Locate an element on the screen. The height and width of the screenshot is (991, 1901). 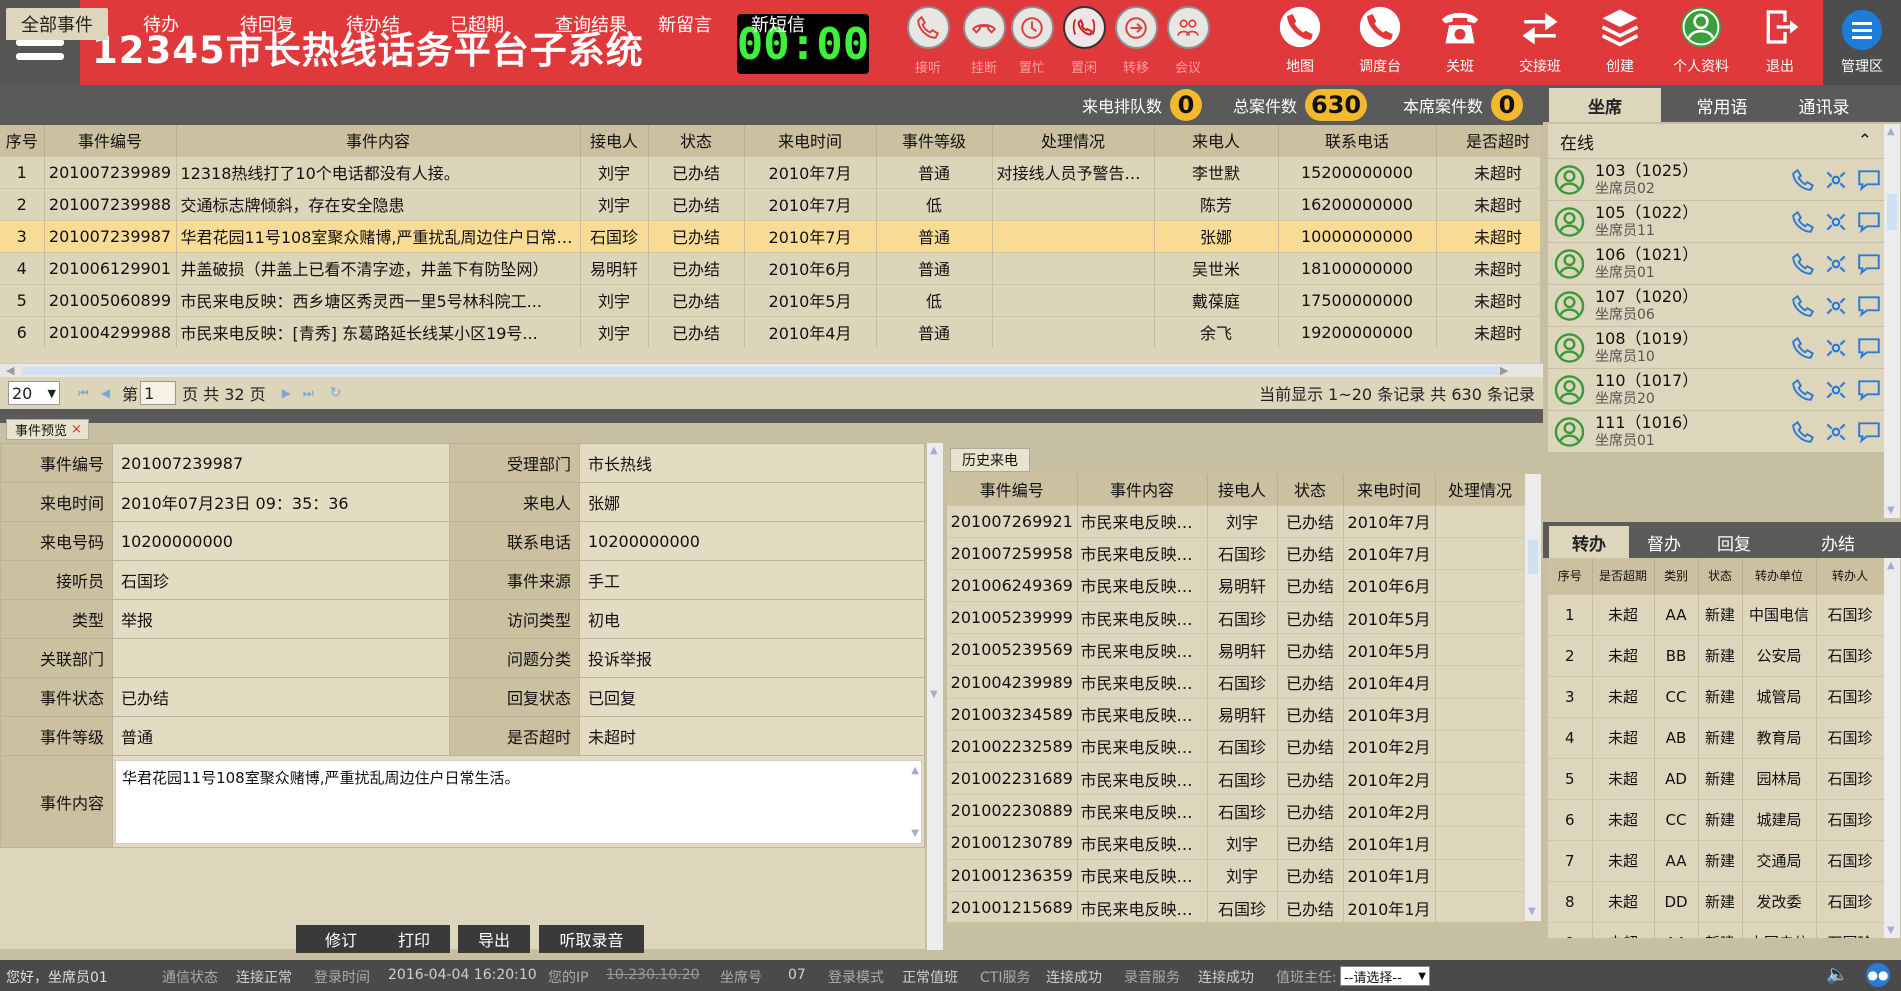
transfer-call-button: 转移 is located at coordinates (1136, 44).